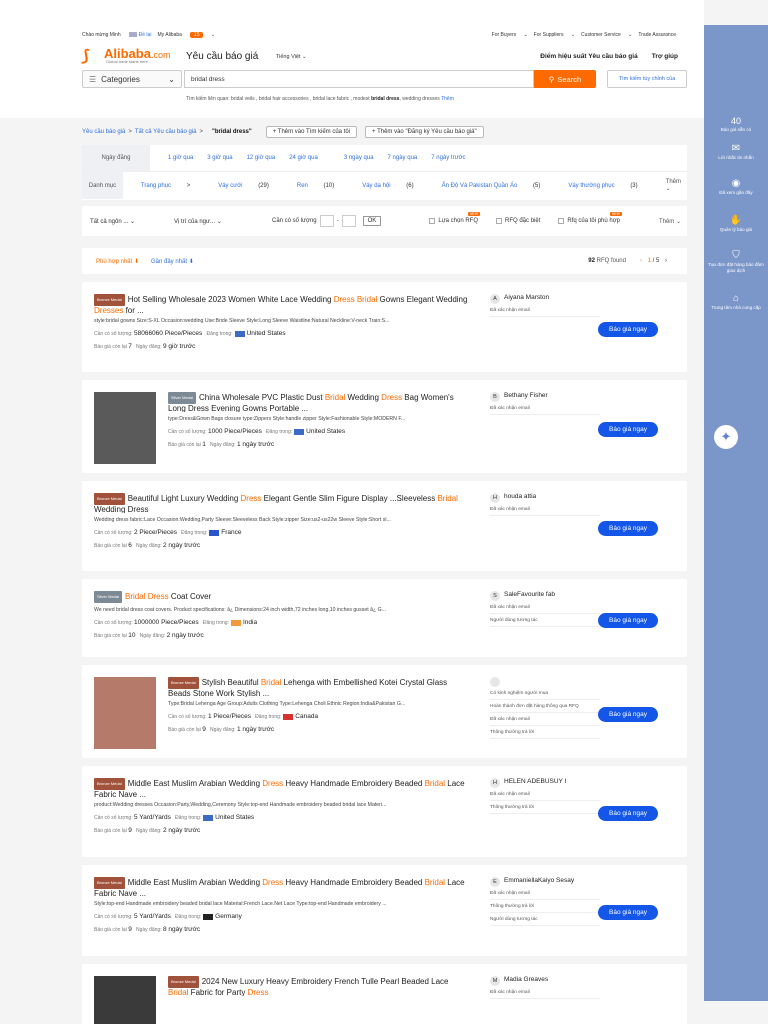  What do you see at coordinates (657, 35) in the screenshot?
I see `trade-assurance-link: Trade Assurance` at bounding box center [657, 35].